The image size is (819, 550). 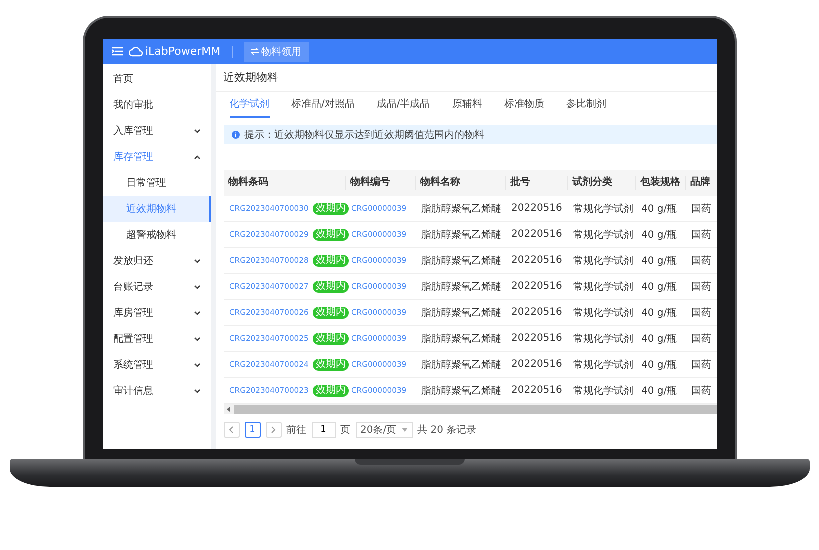 I want to click on column-header: 试剂分类, so click(x=600, y=183).